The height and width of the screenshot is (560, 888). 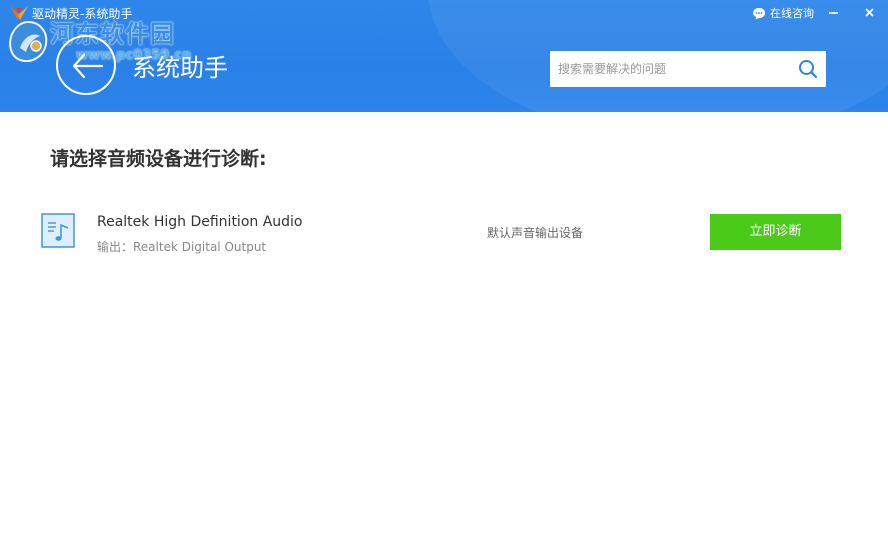 I want to click on watermark-logo-icon, so click(x=28, y=41).